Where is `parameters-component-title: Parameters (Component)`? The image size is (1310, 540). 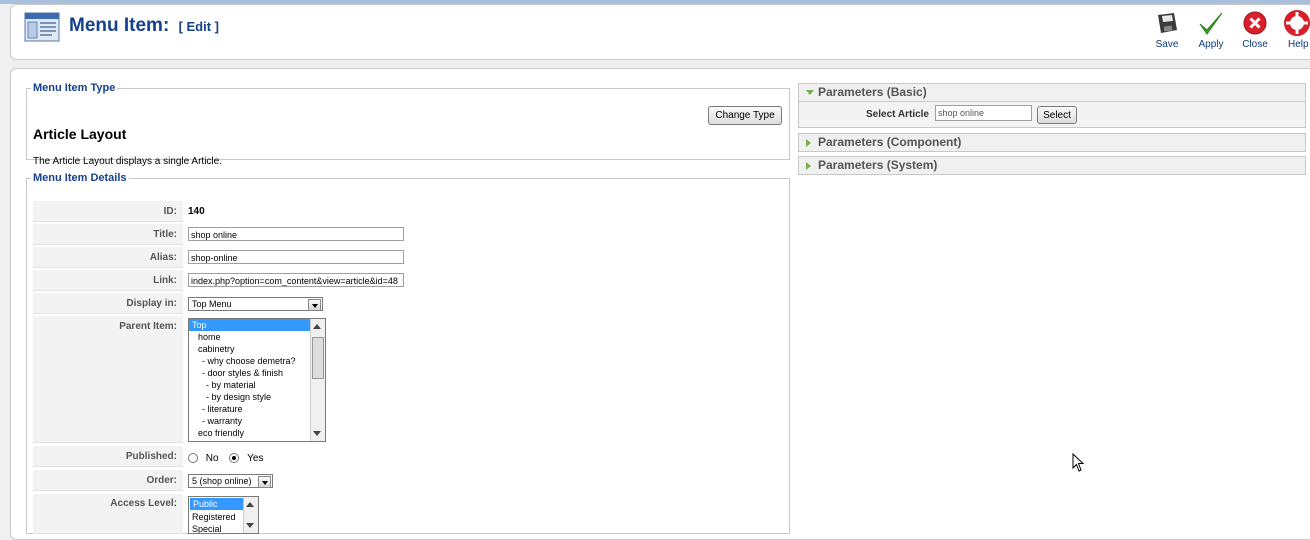 parameters-component-title: Parameters (Component) is located at coordinates (890, 142).